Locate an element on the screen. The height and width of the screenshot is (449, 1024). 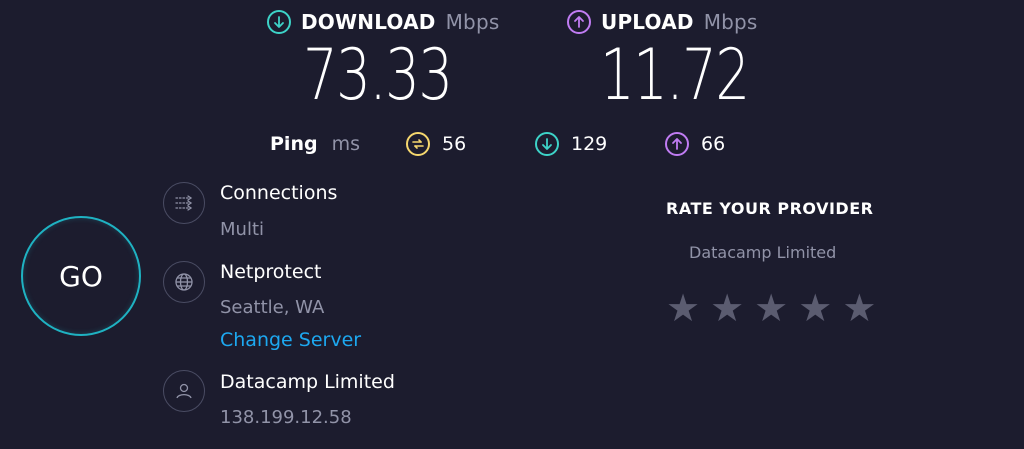
download-header: DOWNLOAD Mbps is located at coordinates (383, 22).